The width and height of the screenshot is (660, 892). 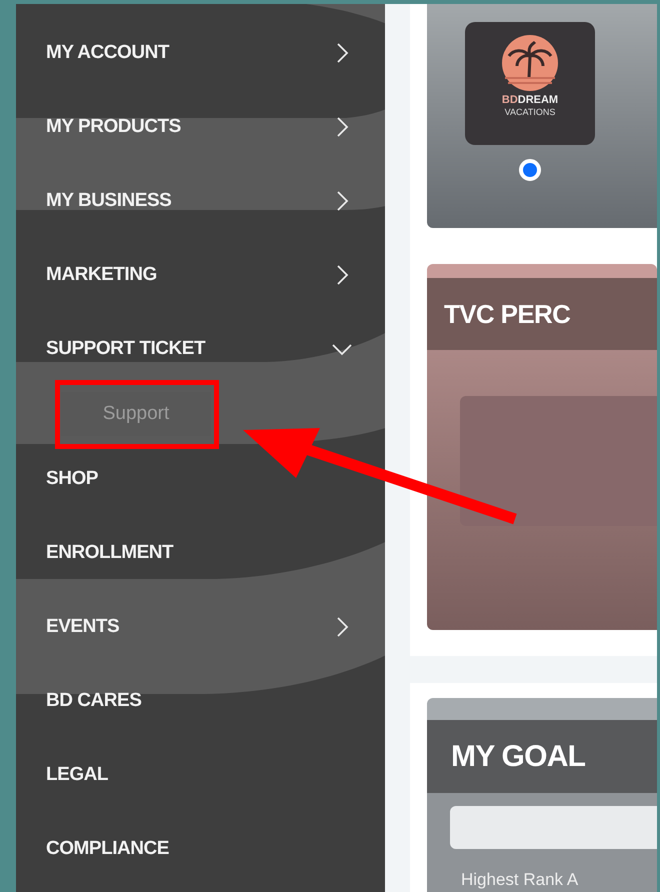 I want to click on card-header: TVC PERC, so click(x=542, y=314).